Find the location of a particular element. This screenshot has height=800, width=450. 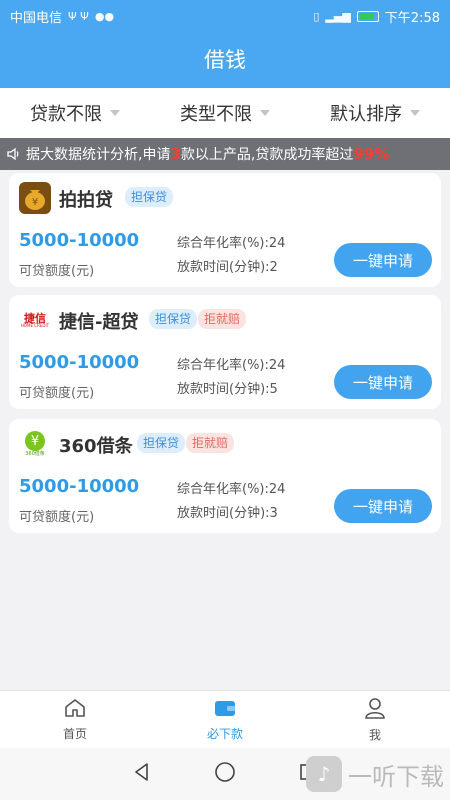

payout-time: 放款时间(分钟):2 is located at coordinates (227, 267).